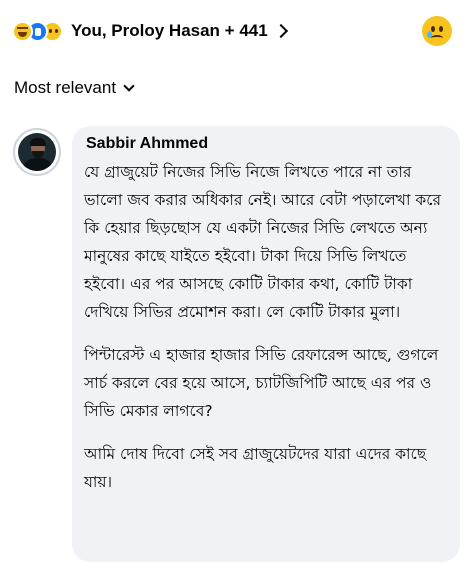  What do you see at coordinates (280, 31) in the screenshot?
I see `chevron-right-icon` at bounding box center [280, 31].